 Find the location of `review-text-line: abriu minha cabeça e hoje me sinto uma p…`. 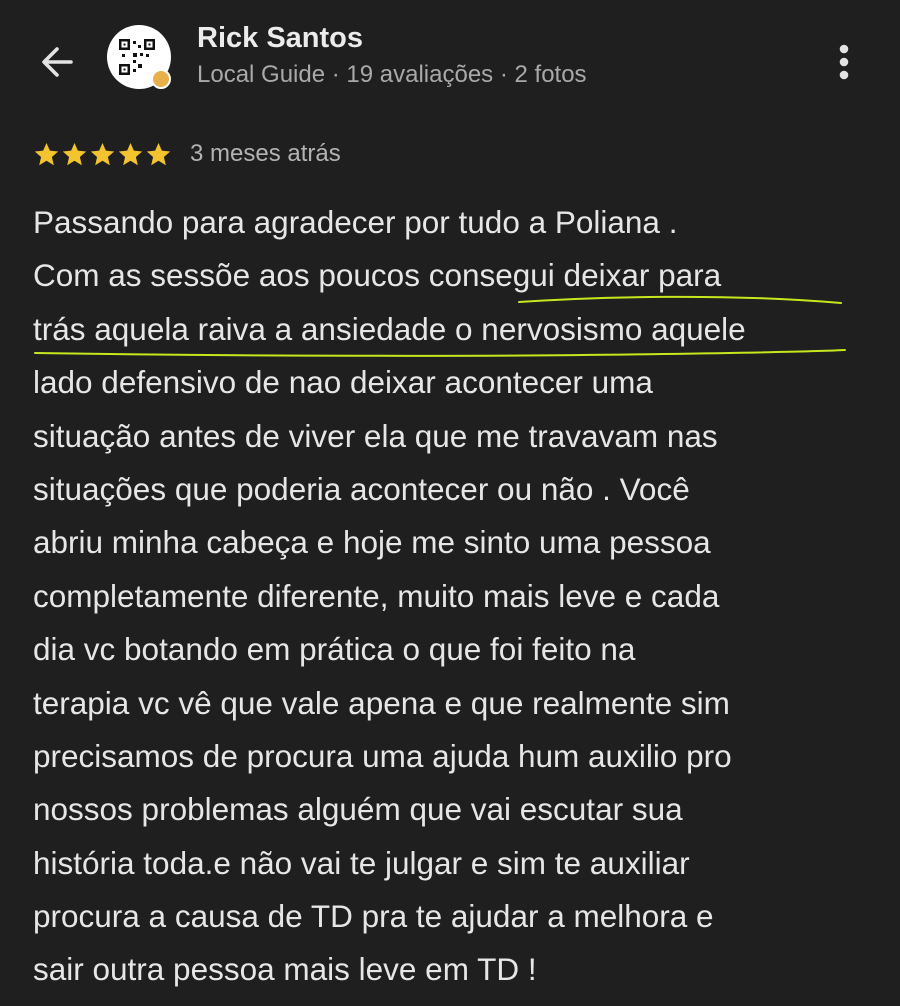

review-text-line: abriu minha cabeça e hoje me sinto uma p… is located at coordinates (372, 542).